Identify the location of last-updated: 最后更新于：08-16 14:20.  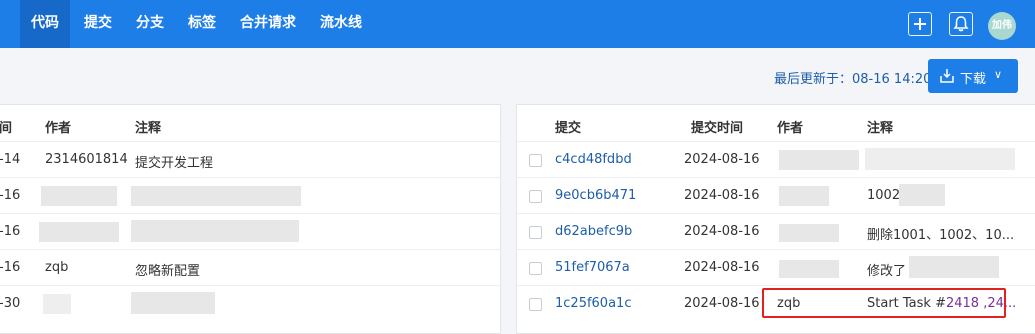
(852, 77).